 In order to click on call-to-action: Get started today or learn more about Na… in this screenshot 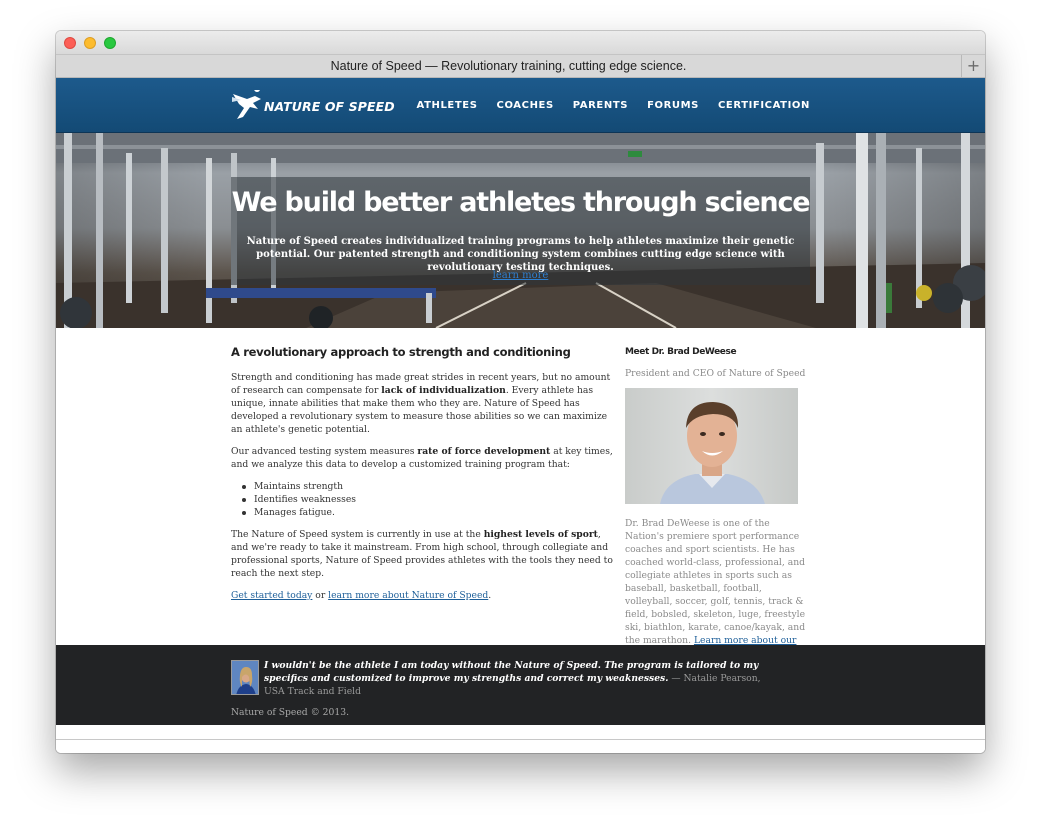, I will do `click(361, 595)`.